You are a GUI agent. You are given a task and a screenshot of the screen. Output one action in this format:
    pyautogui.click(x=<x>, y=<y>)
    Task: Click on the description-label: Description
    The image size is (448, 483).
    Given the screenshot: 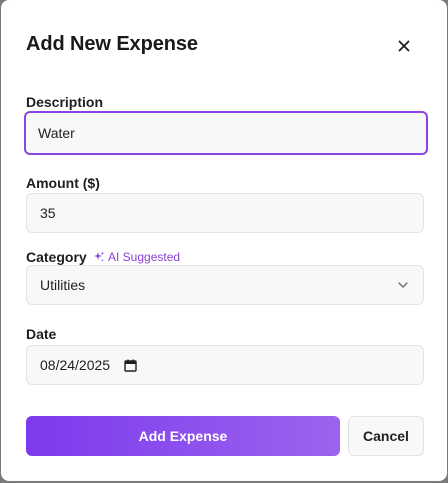 What is the action you would take?
    pyautogui.click(x=65, y=102)
    